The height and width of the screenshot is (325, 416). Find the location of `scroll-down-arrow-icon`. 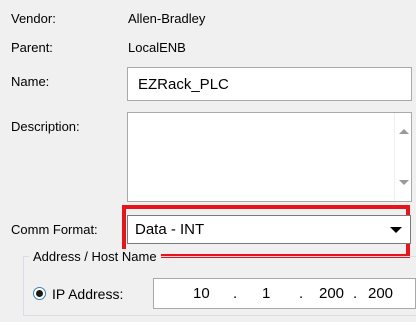

scroll-down-arrow-icon is located at coordinates (403, 182).